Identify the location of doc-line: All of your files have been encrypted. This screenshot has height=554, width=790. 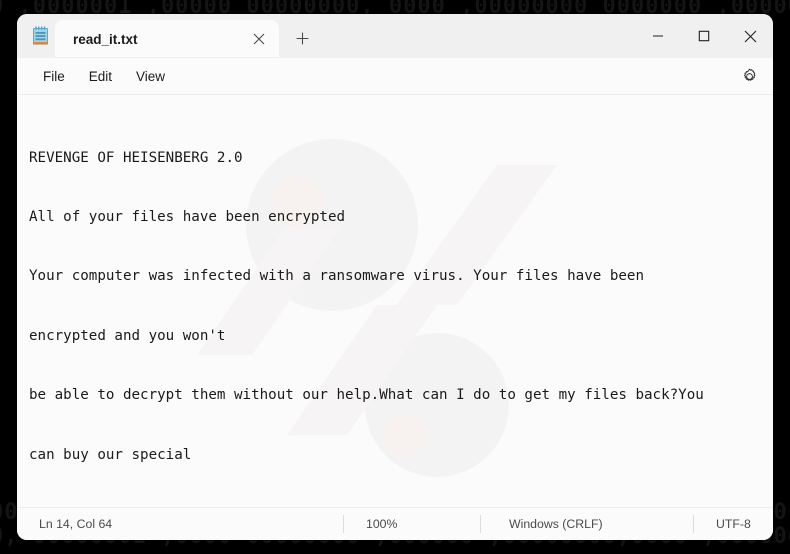
(187, 216).